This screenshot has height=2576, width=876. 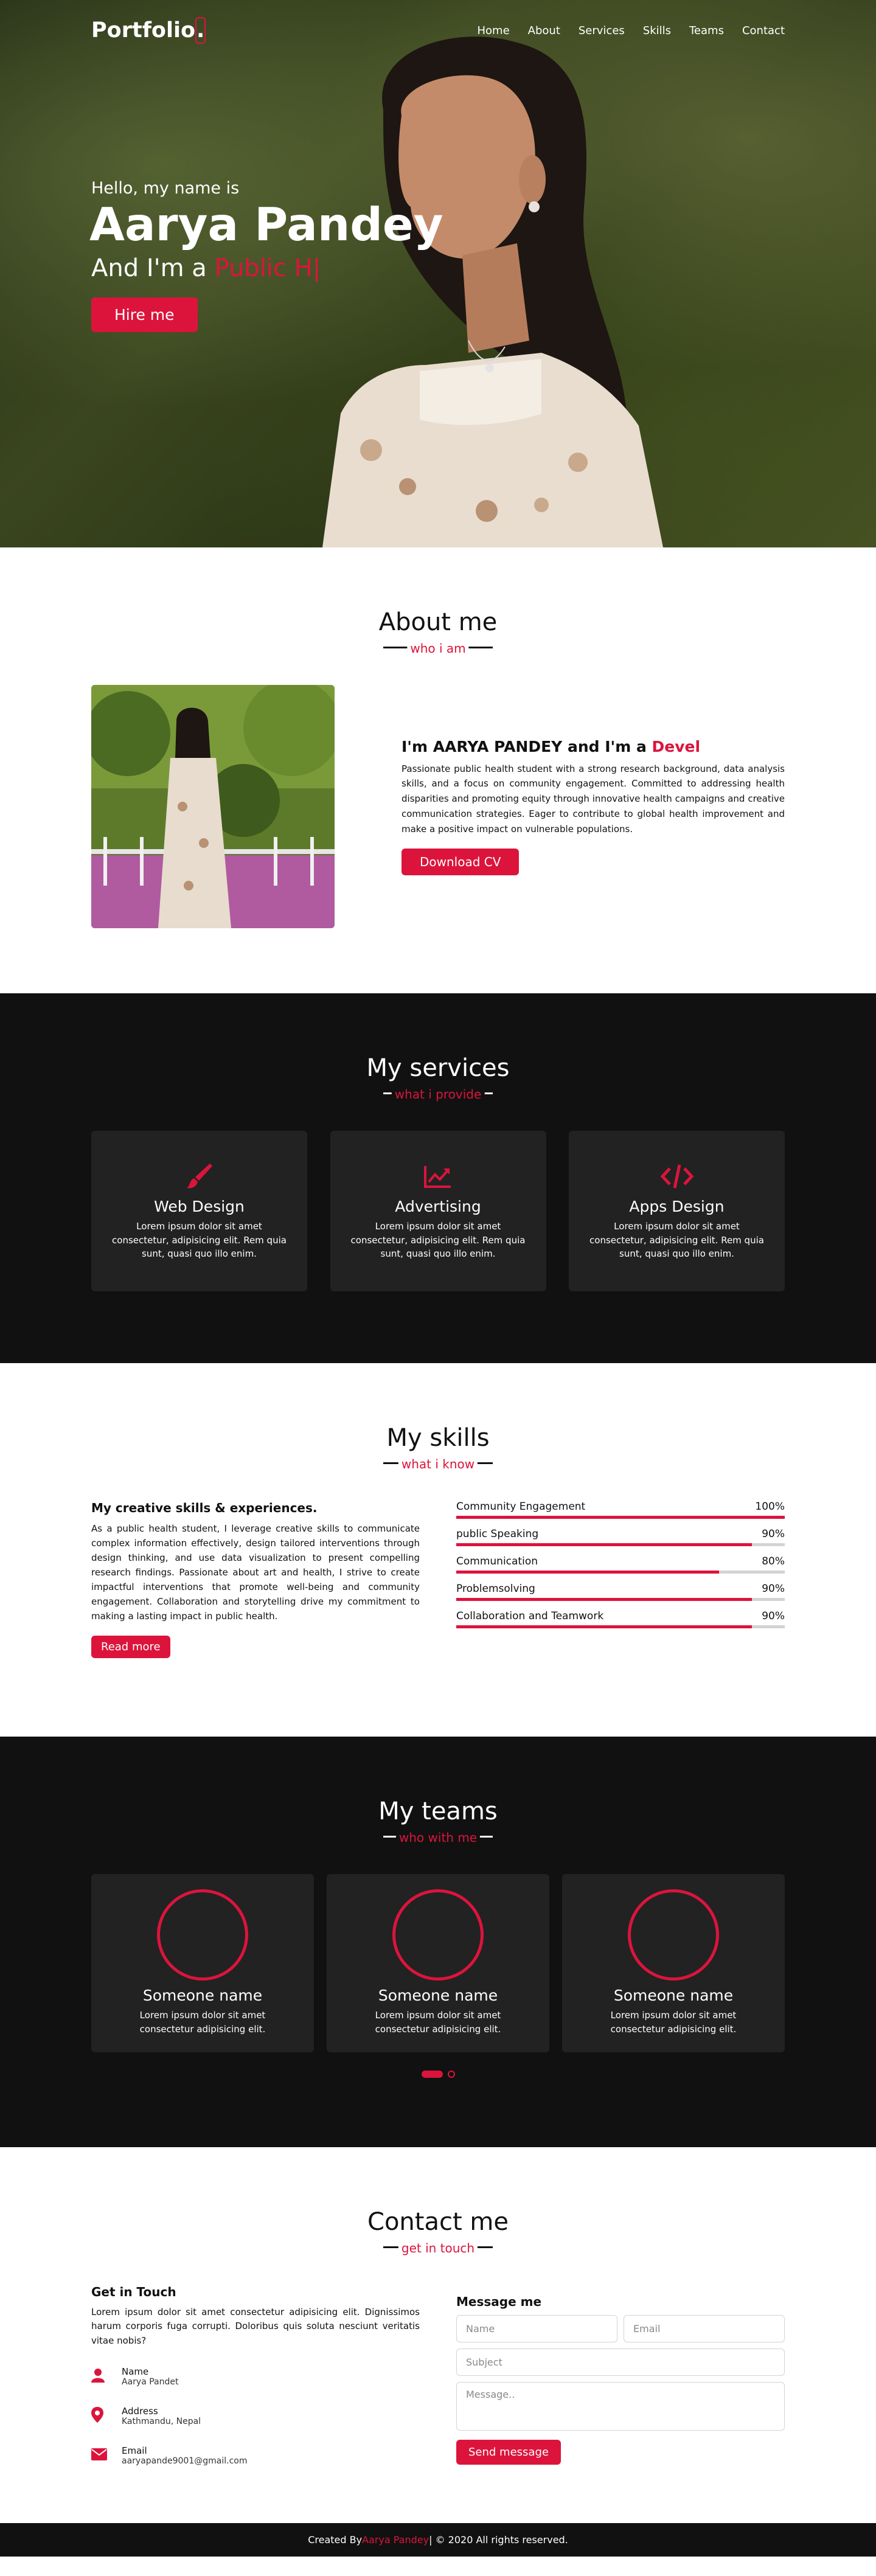 I want to click on hero-name: Aarya Pandey, so click(x=266, y=224).